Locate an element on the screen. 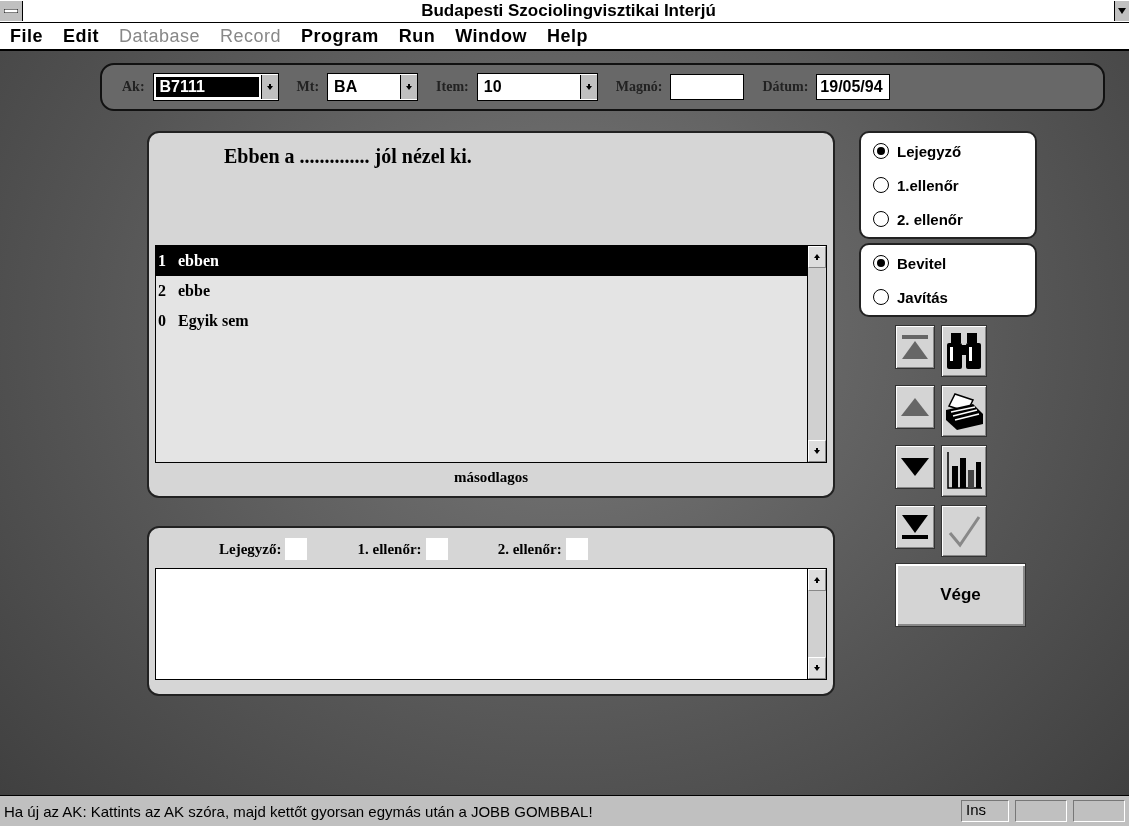 The image size is (1129, 826). field-label: Ak: is located at coordinates (133, 87).